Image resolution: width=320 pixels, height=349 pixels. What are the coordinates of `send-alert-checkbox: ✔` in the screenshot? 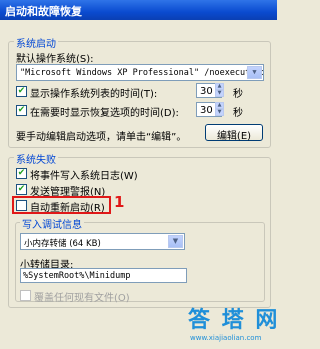 It's located at (21, 189).